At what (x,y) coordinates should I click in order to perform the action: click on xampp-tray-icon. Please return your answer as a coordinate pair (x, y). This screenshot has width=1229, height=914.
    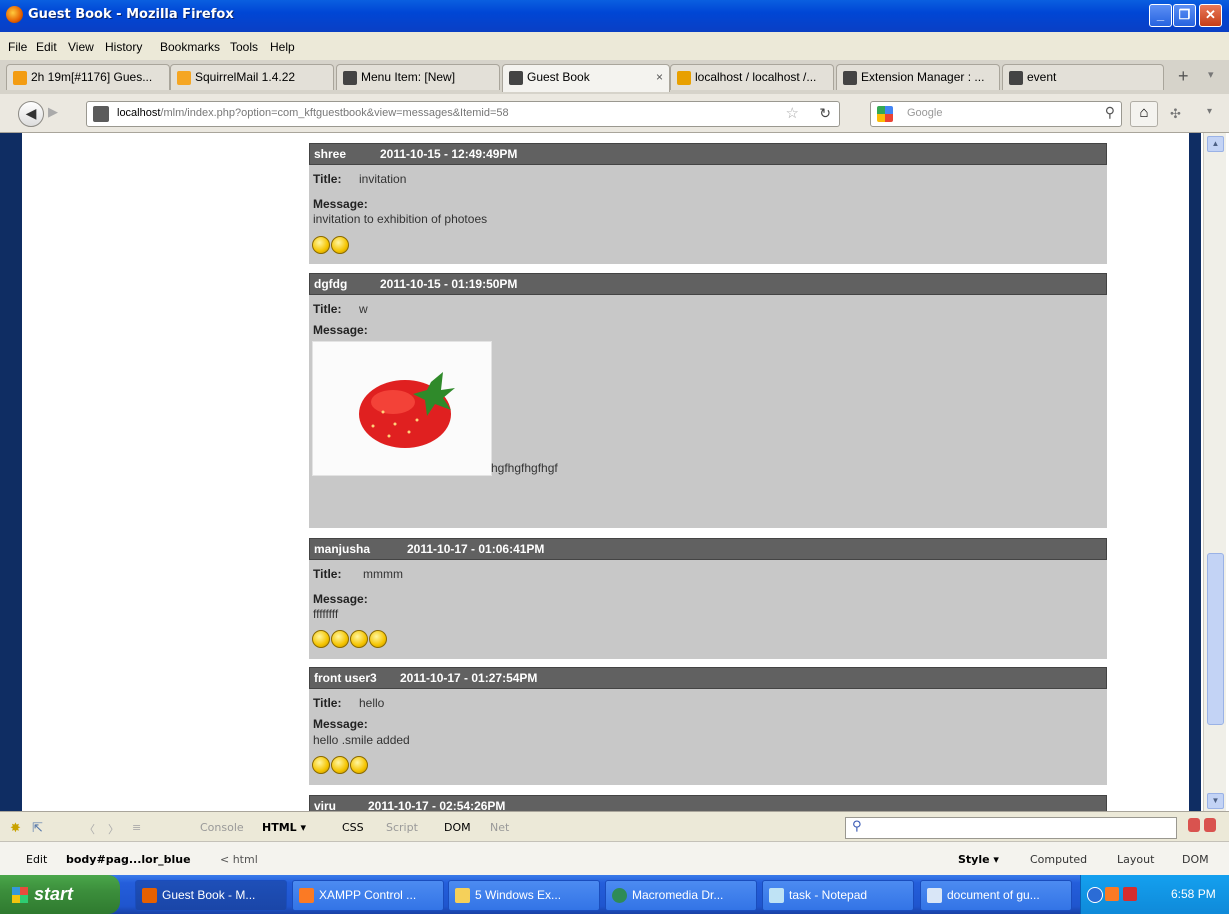
    Looking at the image, I should click on (1112, 894).